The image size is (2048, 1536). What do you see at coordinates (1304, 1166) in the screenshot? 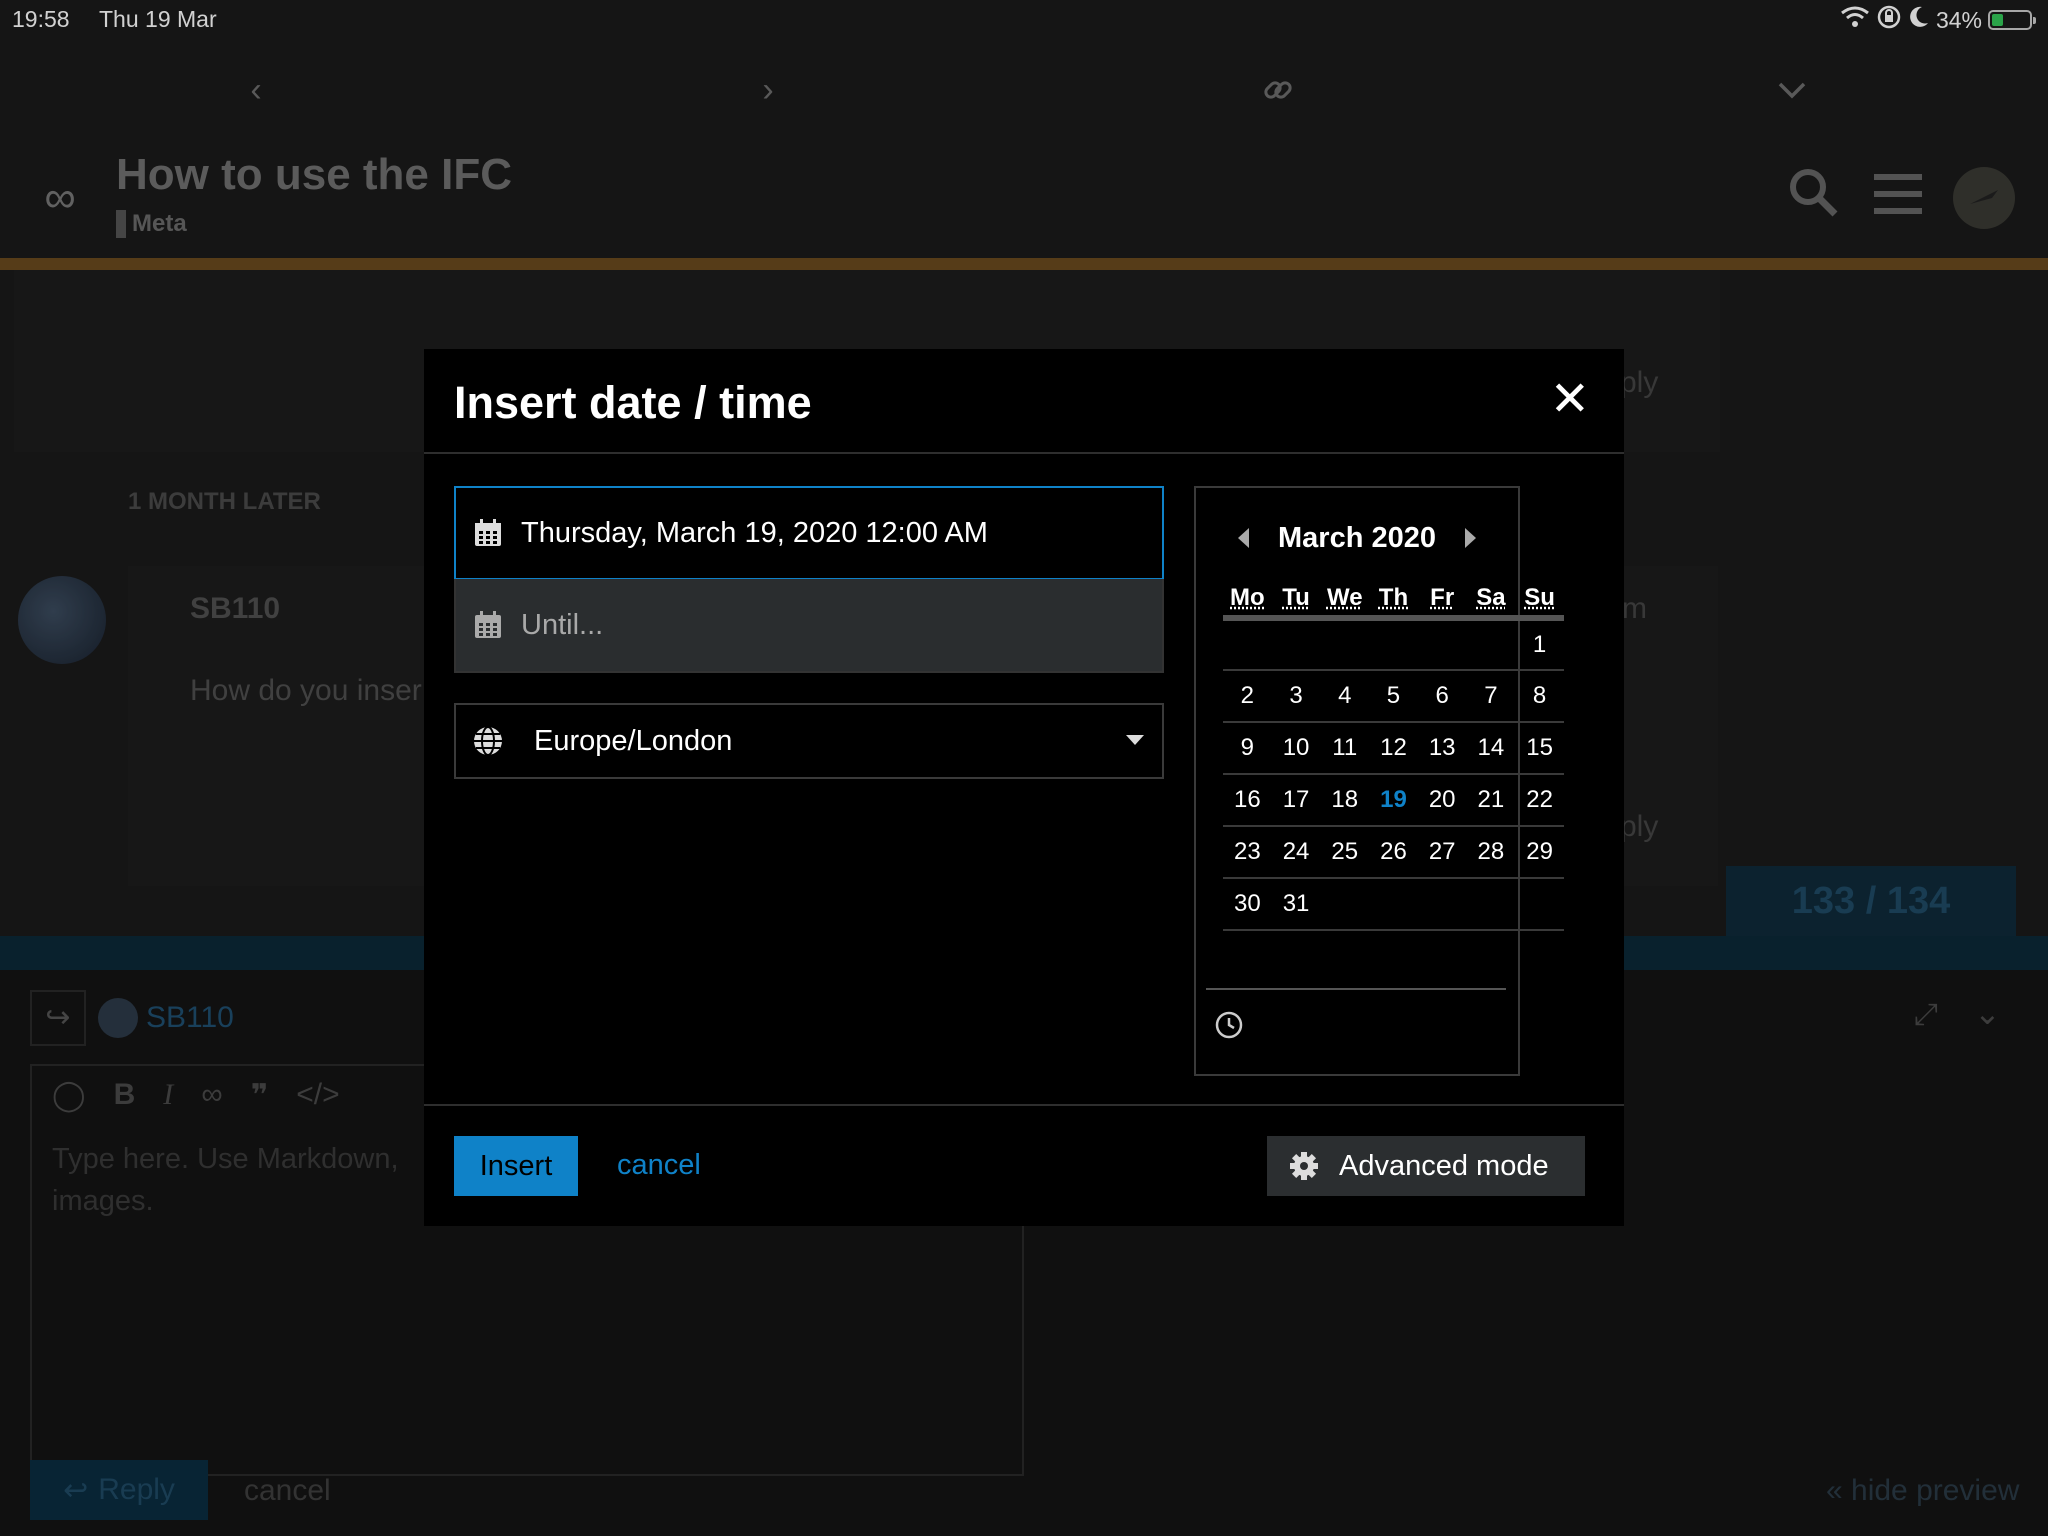
I see `gear-icon` at bounding box center [1304, 1166].